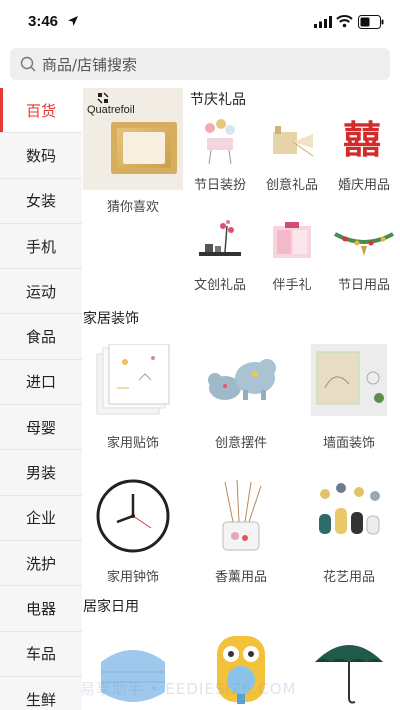 Image resolution: width=400 pixels, height=710 pixels. I want to click on category-creative-ornaments: 创意摆件, so click(241, 396).